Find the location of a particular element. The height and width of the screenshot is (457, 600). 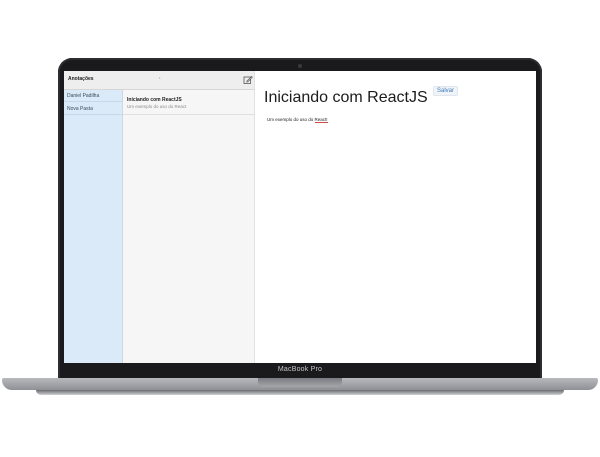

editor-body-underlined: React! is located at coordinates (321, 120).